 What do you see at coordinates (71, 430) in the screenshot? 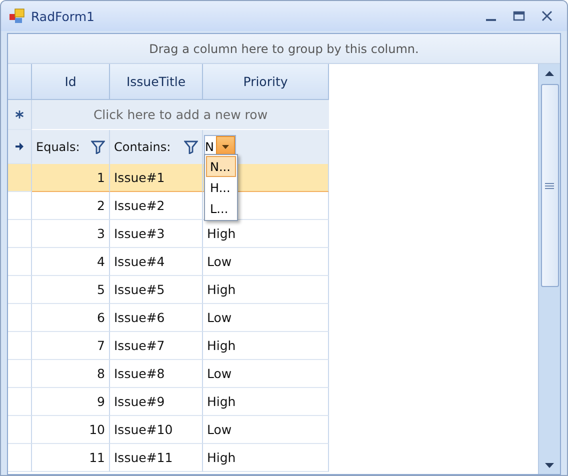
I see `table-cell: 10` at bounding box center [71, 430].